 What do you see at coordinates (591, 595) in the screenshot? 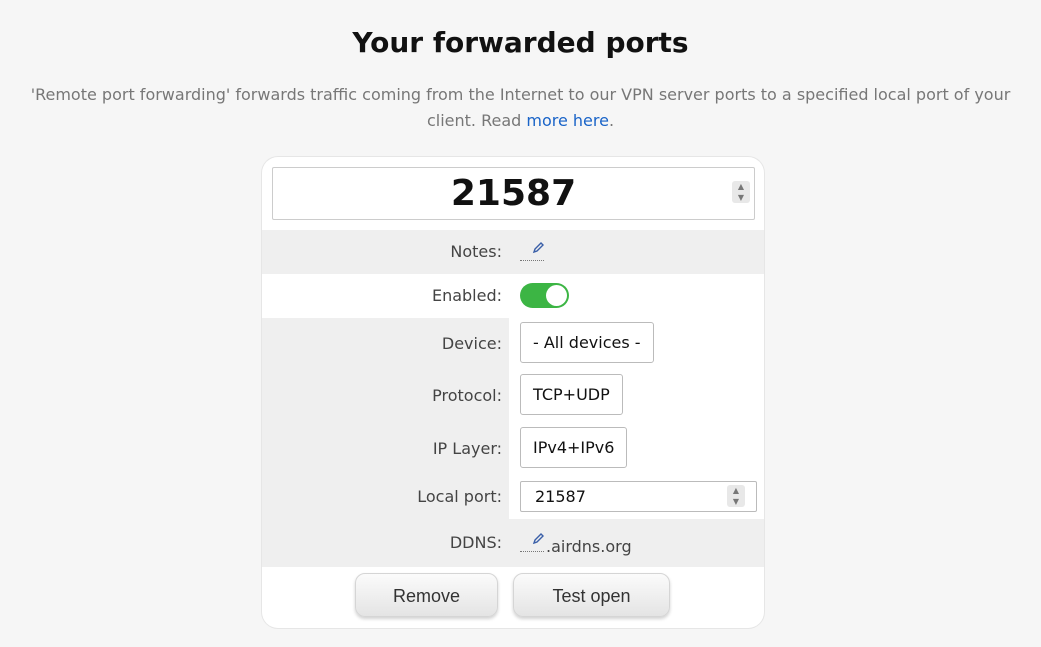
I see `test-open-button: Test open` at bounding box center [591, 595].